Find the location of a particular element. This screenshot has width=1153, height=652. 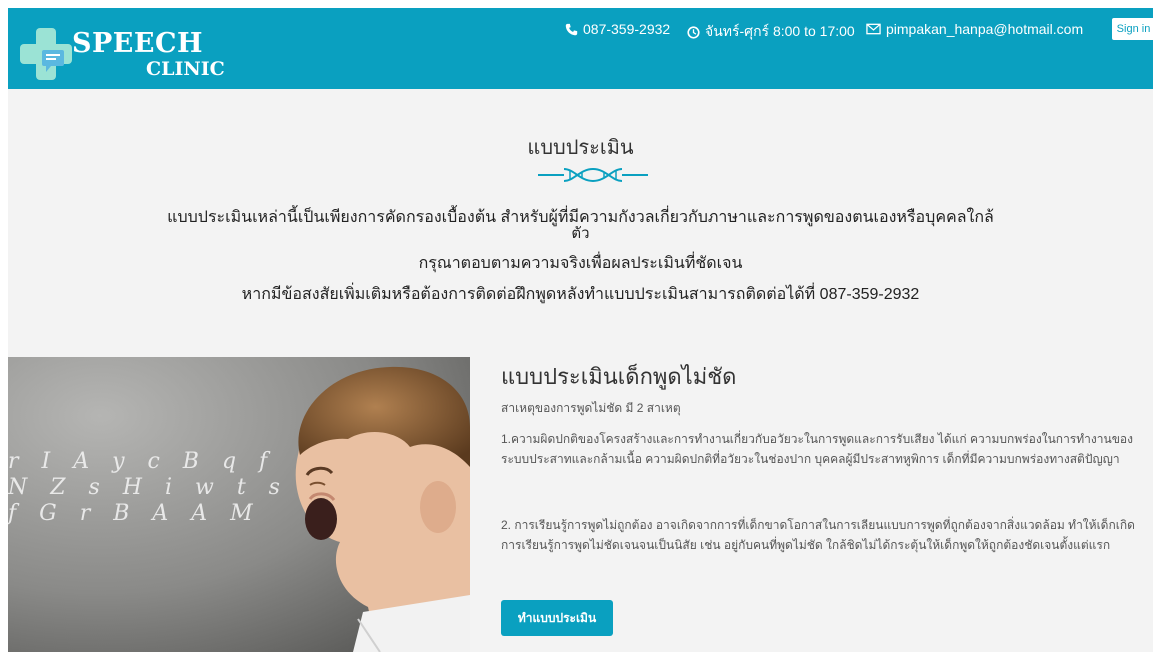

clock-icon is located at coordinates (693, 32).